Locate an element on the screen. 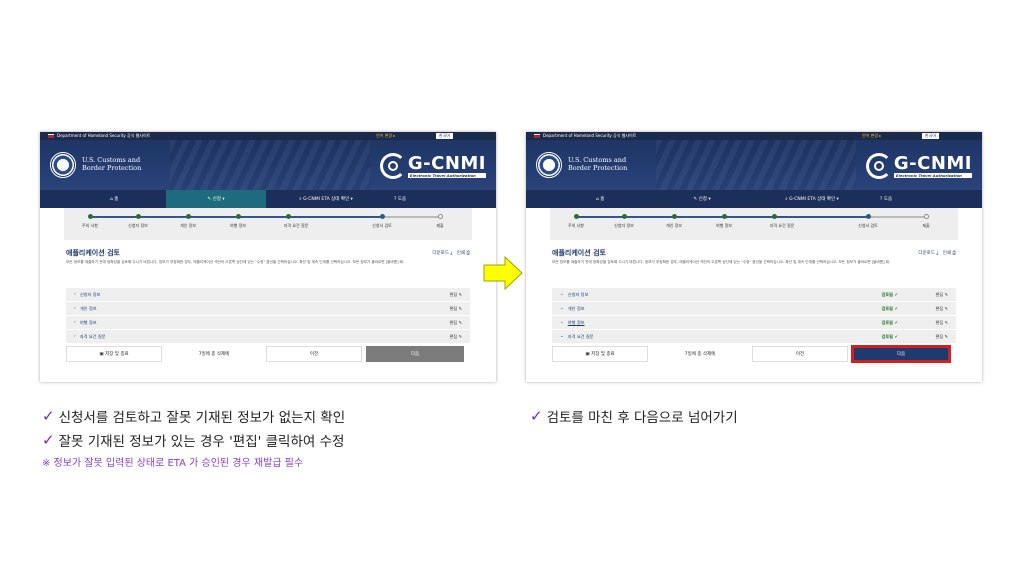  days-left-text: 7일에 종 삭제에 is located at coordinates (700, 354).